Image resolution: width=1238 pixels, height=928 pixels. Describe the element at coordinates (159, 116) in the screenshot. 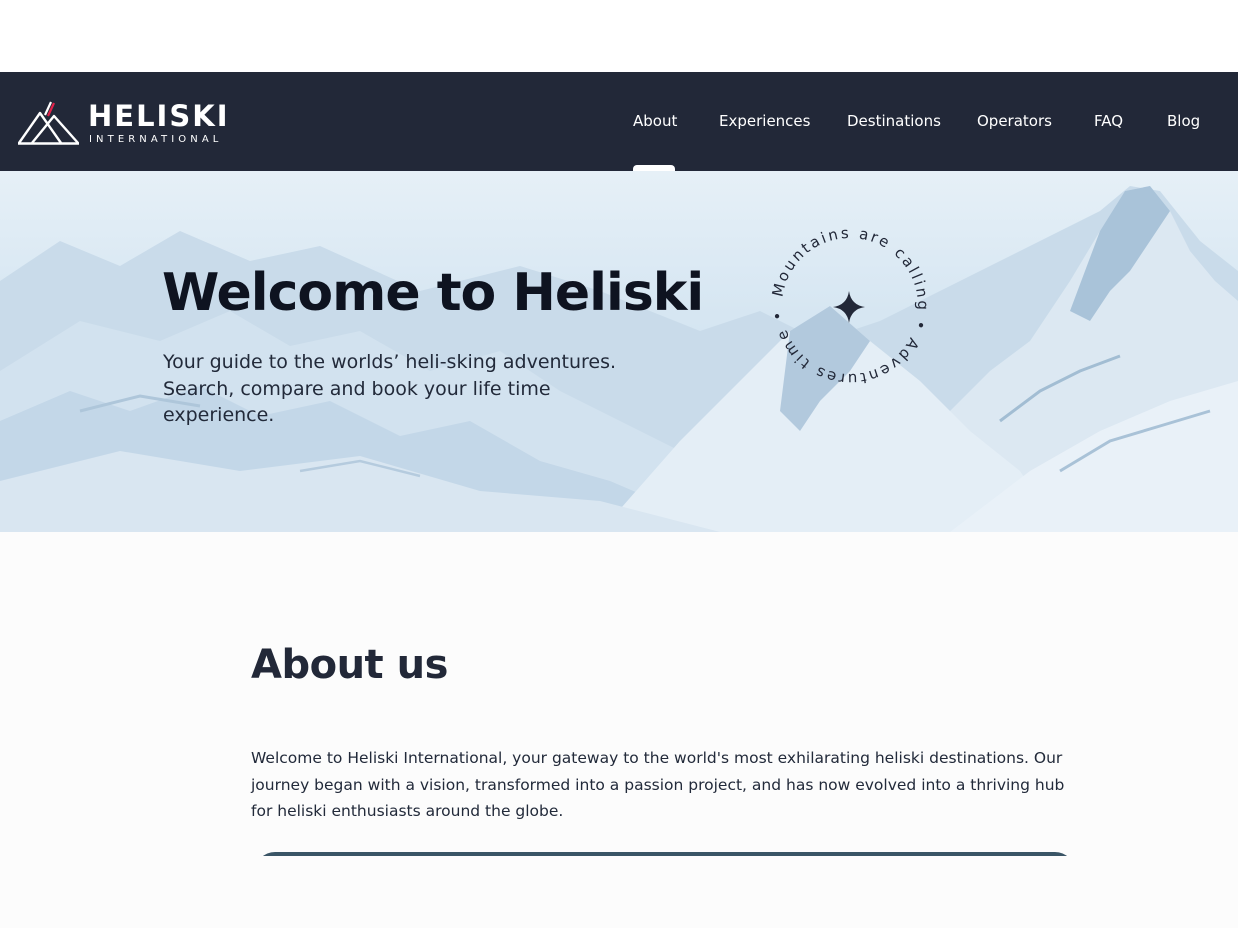

I see `brand-name: HELISKI` at that location.